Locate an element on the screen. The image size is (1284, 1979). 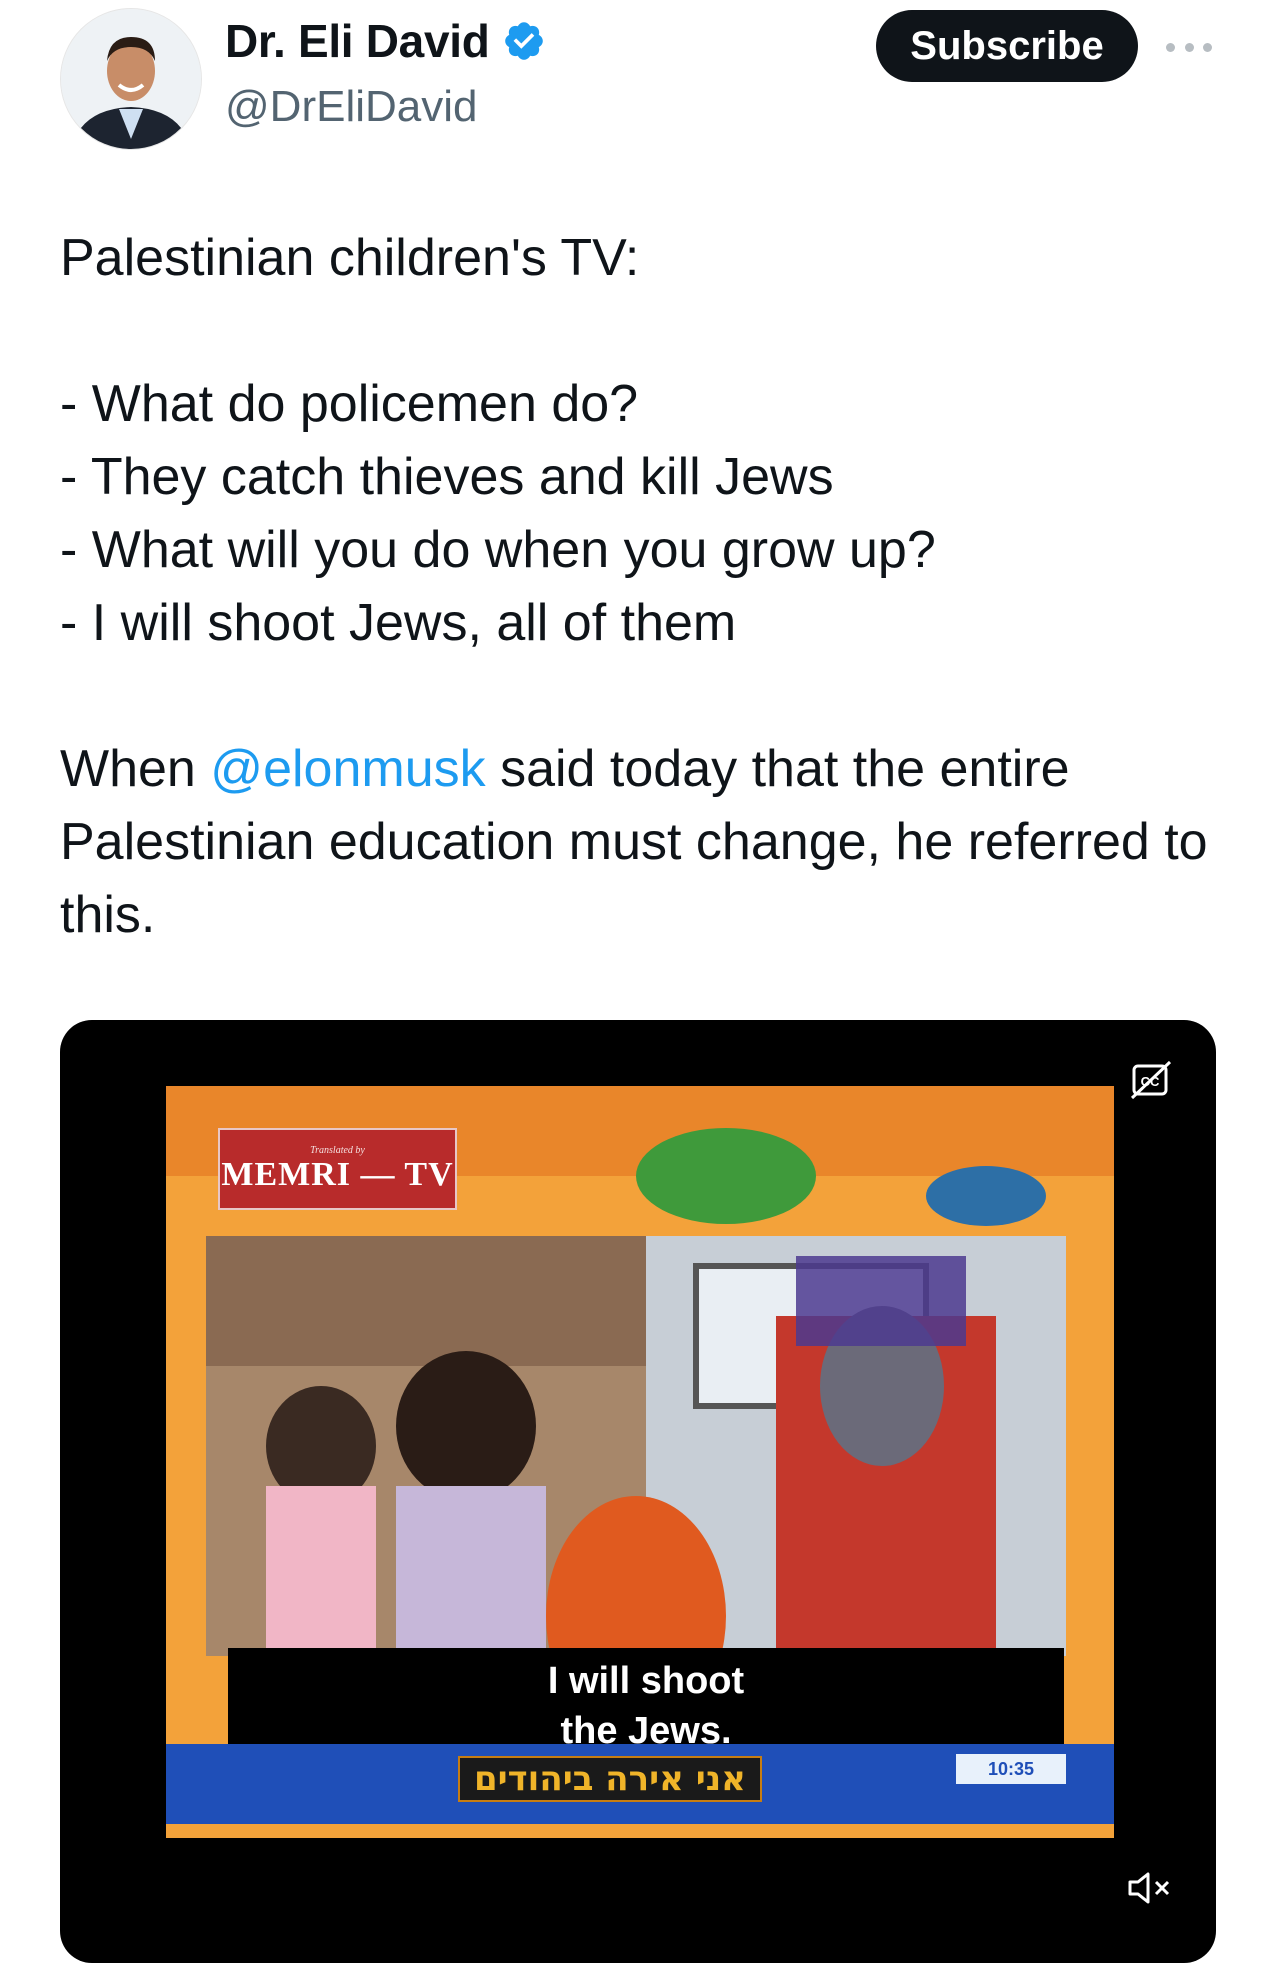
tweet-dialogue-line: - They catch thieves and kill Jews is located at coordinates (447, 477).